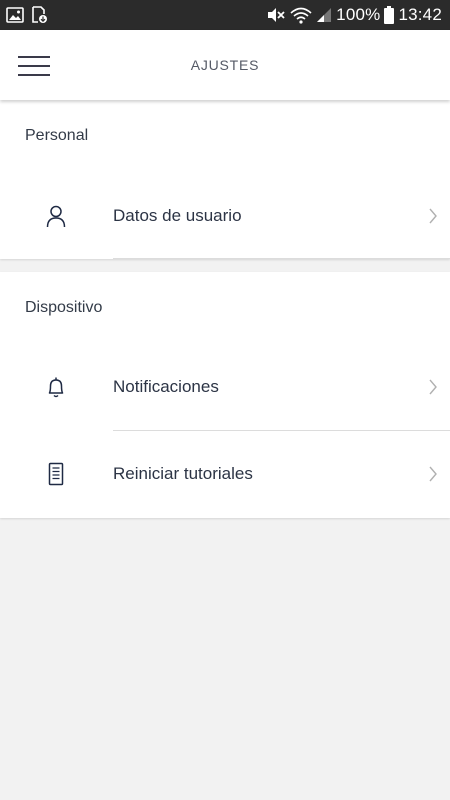 The height and width of the screenshot is (800, 450). What do you see at coordinates (225, 387) in the screenshot?
I see `list-item-notifications: Notificaciones` at bounding box center [225, 387].